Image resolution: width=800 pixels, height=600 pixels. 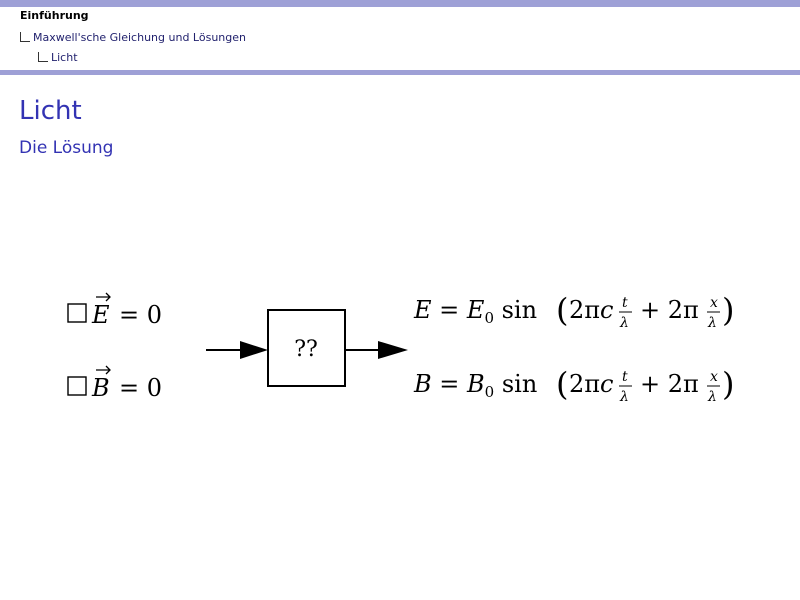 What do you see at coordinates (100, 315) in the screenshot?
I see `svg-text: E` at bounding box center [100, 315].